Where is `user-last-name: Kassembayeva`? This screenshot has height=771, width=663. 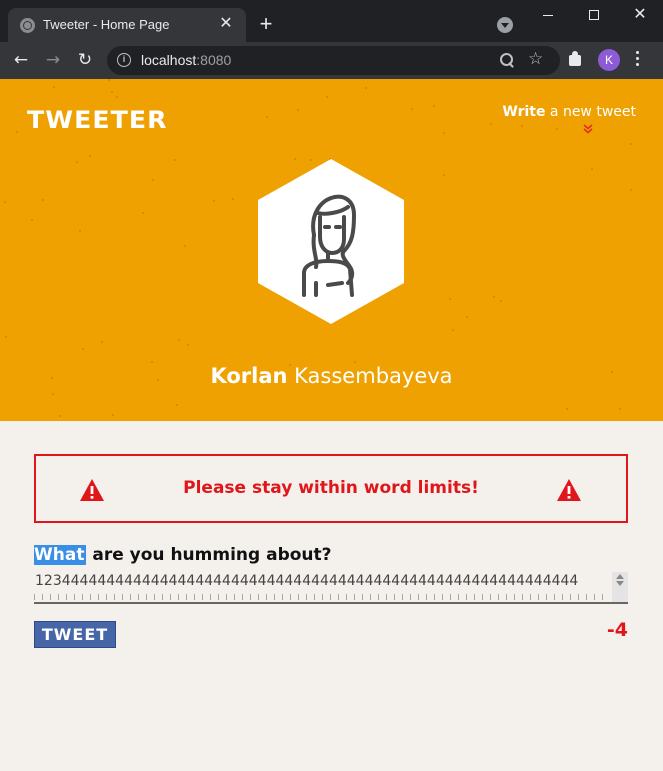
user-last-name: Kassembayeva is located at coordinates (370, 376).